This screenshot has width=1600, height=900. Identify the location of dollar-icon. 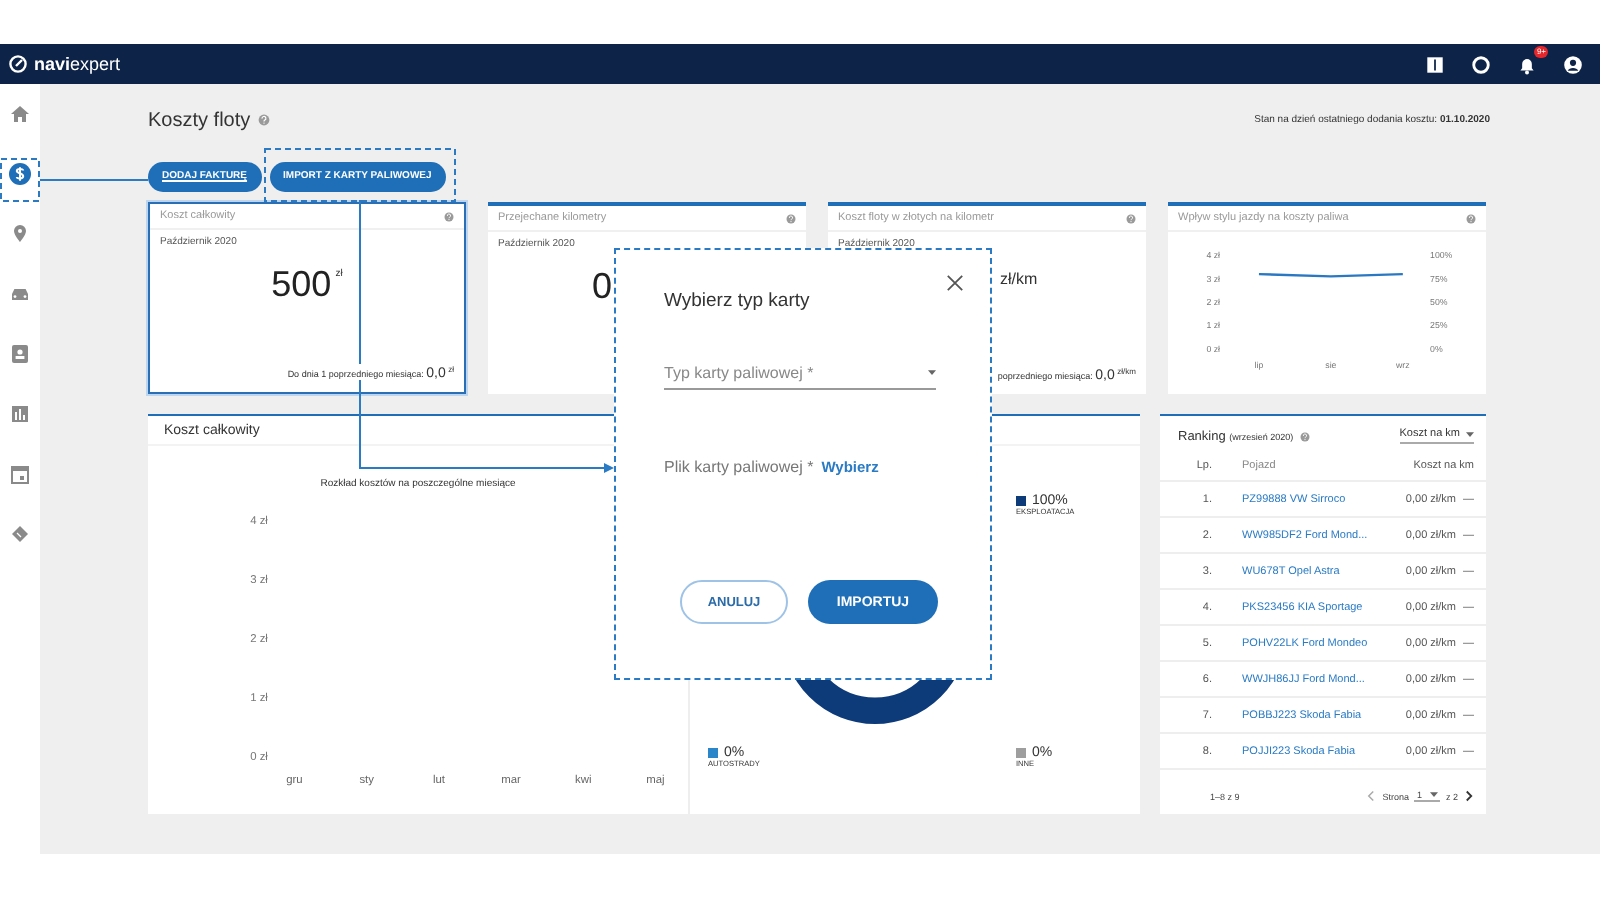
(20, 174).